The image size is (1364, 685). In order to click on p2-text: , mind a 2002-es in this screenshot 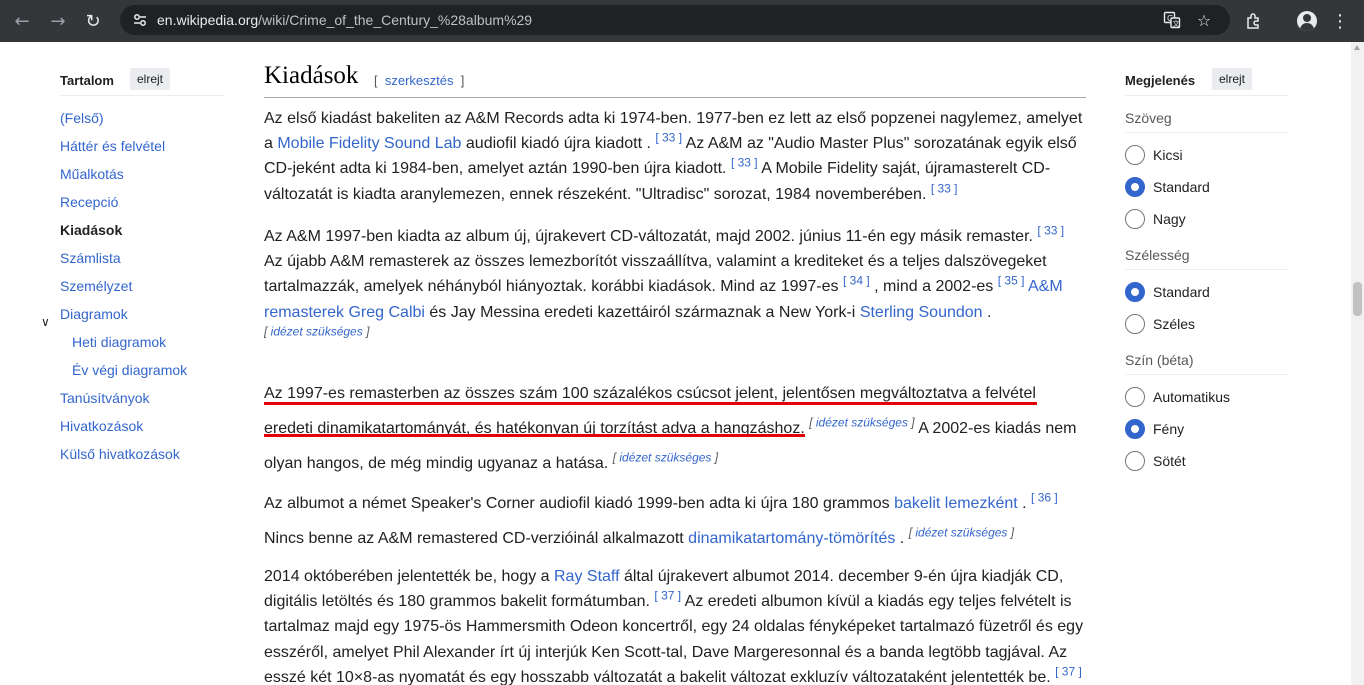, I will do `click(933, 287)`.